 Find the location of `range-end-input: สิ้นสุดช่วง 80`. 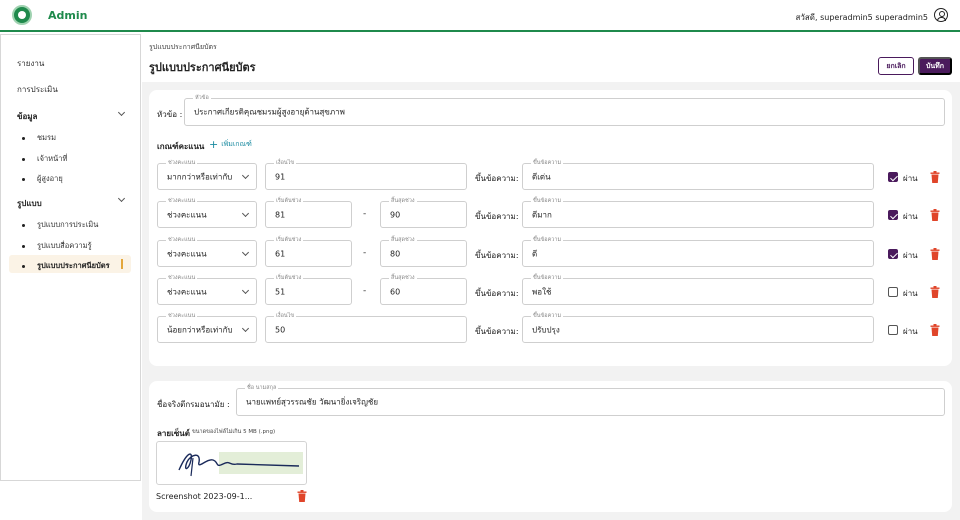

range-end-input: สิ้นสุดช่วง 80 is located at coordinates (423, 251).